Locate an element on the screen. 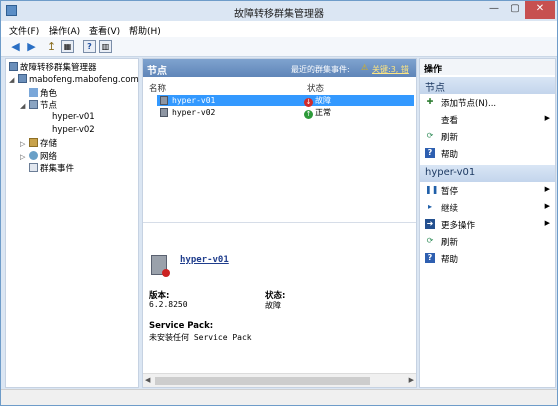  action-pause: ❚❚ 暂停 ▶ is located at coordinates (487, 190).